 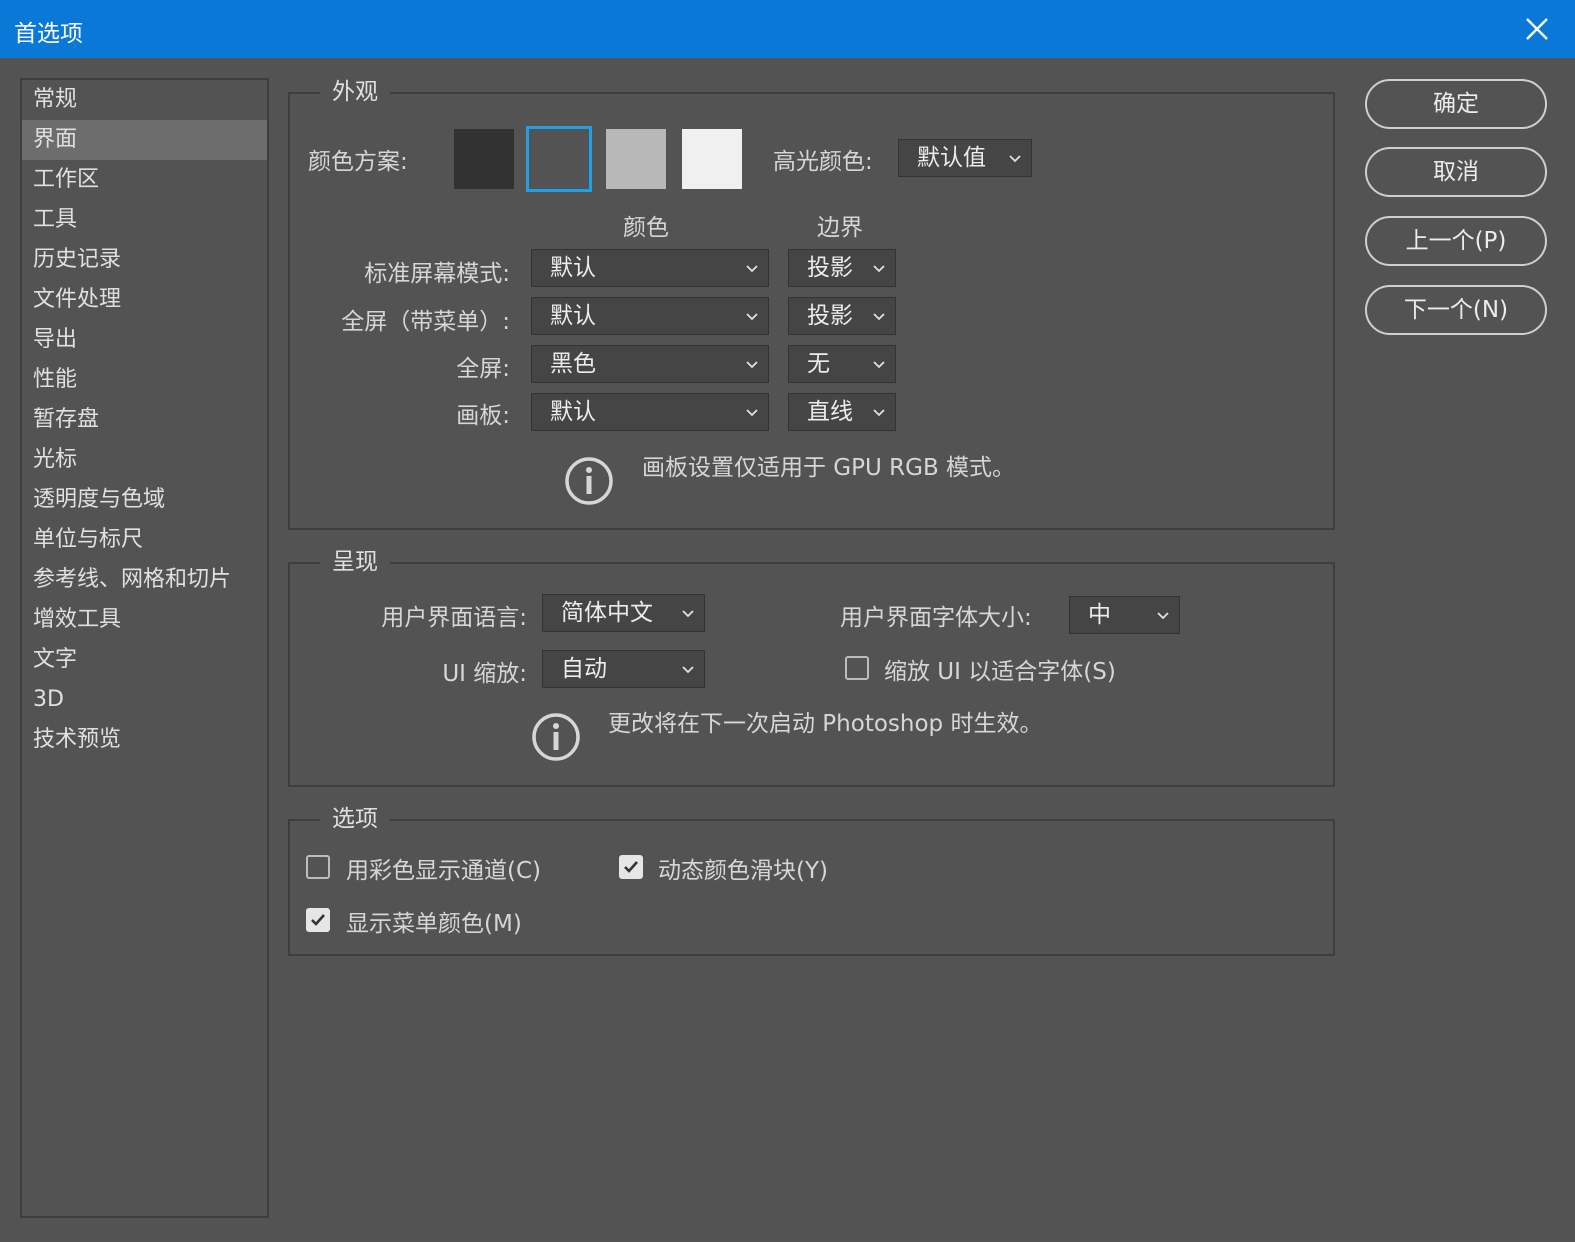 I want to click on sidebar-item-3d: 3D, so click(x=144, y=700).